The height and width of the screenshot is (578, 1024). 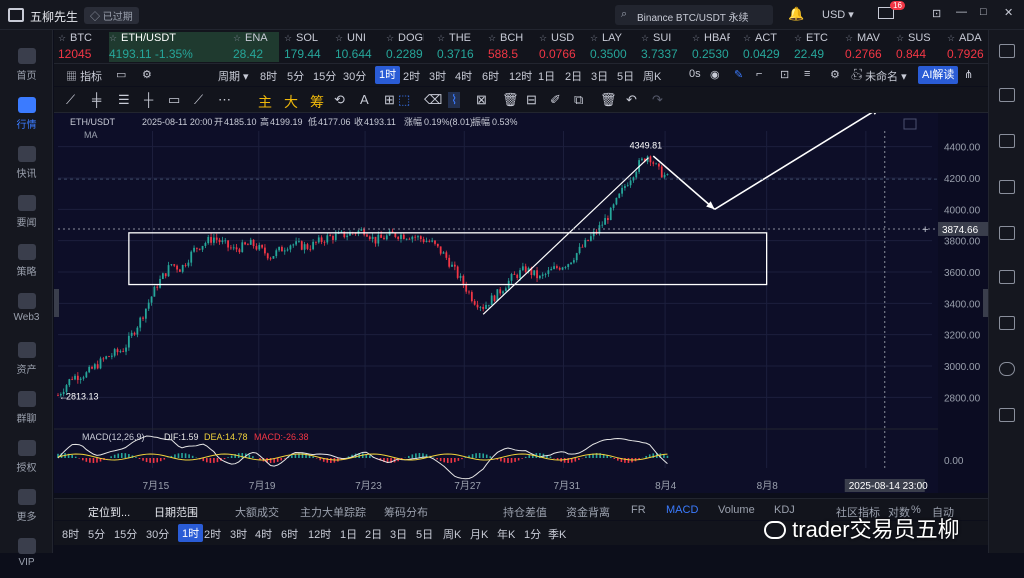 I want to click on hline-tool-icon: ╪, so click(x=96, y=99).